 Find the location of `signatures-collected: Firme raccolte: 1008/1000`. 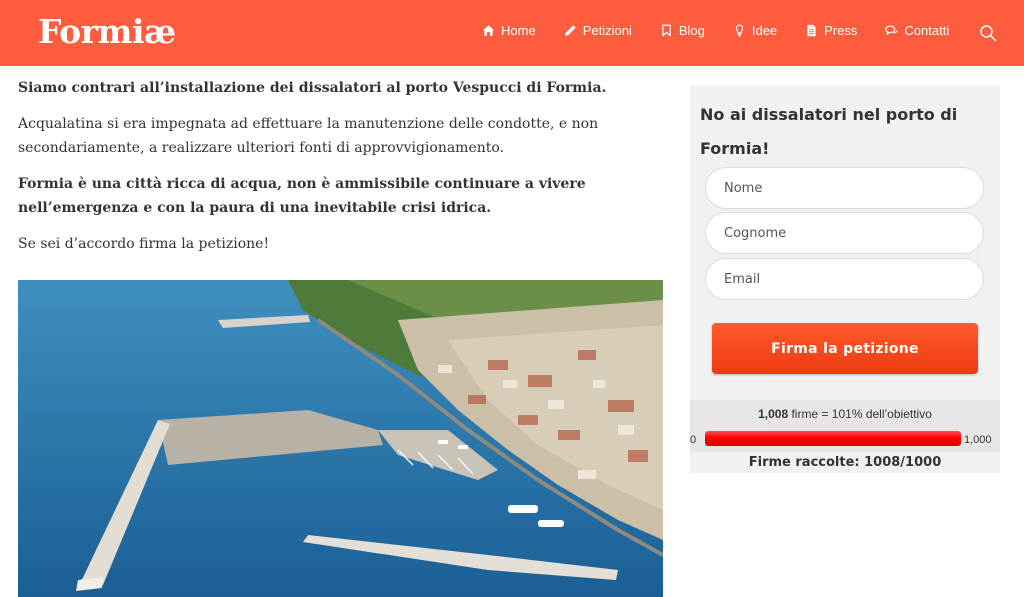

signatures-collected: Firme raccolte: 1008/1000 is located at coordinates (845, 462).